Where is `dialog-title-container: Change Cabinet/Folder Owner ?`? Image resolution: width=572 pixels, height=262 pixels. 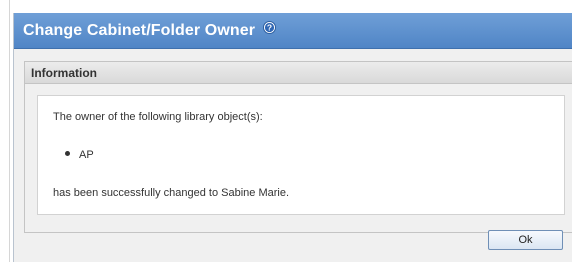
dialog-title-container: Change Cabinet/Folder Owner ? is located at coordinates (149, 30).